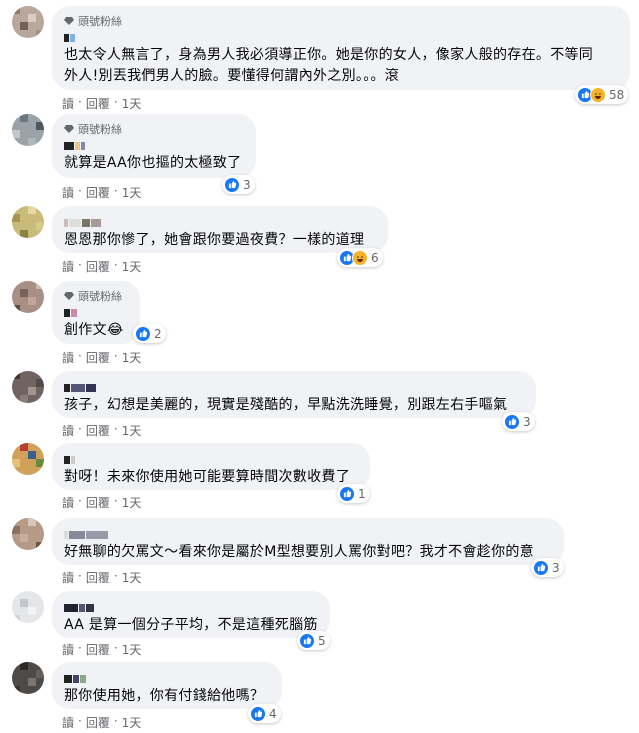  I want to click on comment-bubble: 頭號粉絲 就算是AA你也摳的太極致了, so click(154, 146).